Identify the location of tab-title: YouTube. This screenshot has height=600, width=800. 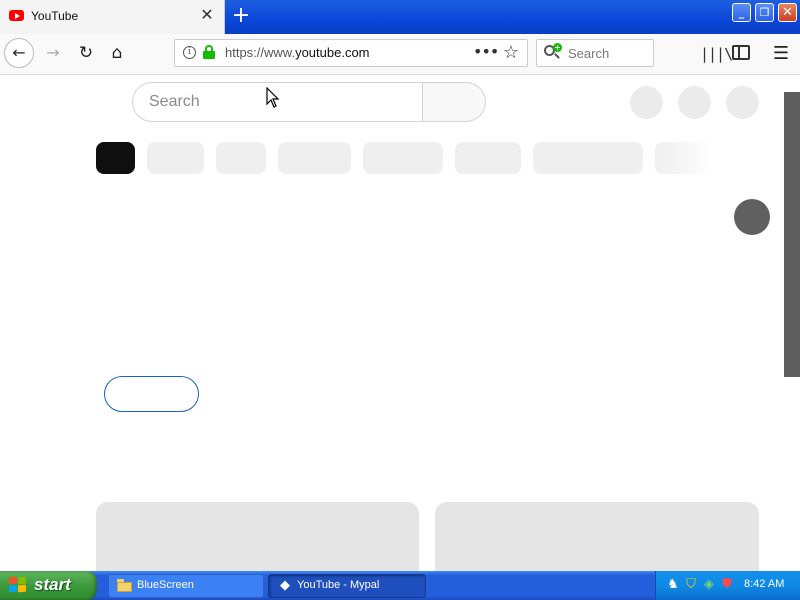
(55, 16).